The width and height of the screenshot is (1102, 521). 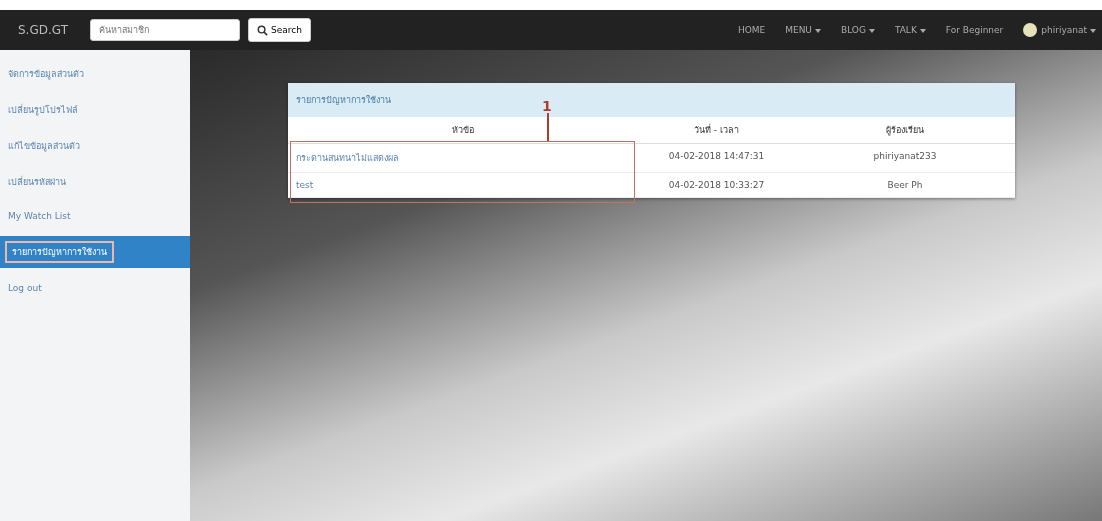 What do you see at coordinates (165, 30) in the screenshot?
I see `search-field: ค้นหาสมาชิก` at bounding box center [165, 30].